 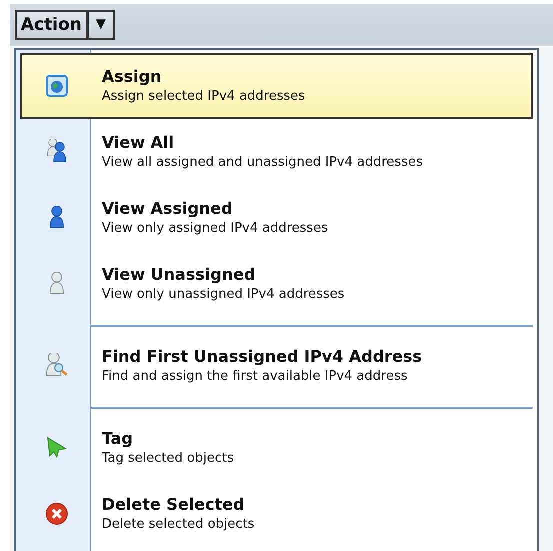 What do you see at coordinates (168, 459) in the screenshot?
I see `item-description: Tag selected objects` at bounding box center [168, 459].